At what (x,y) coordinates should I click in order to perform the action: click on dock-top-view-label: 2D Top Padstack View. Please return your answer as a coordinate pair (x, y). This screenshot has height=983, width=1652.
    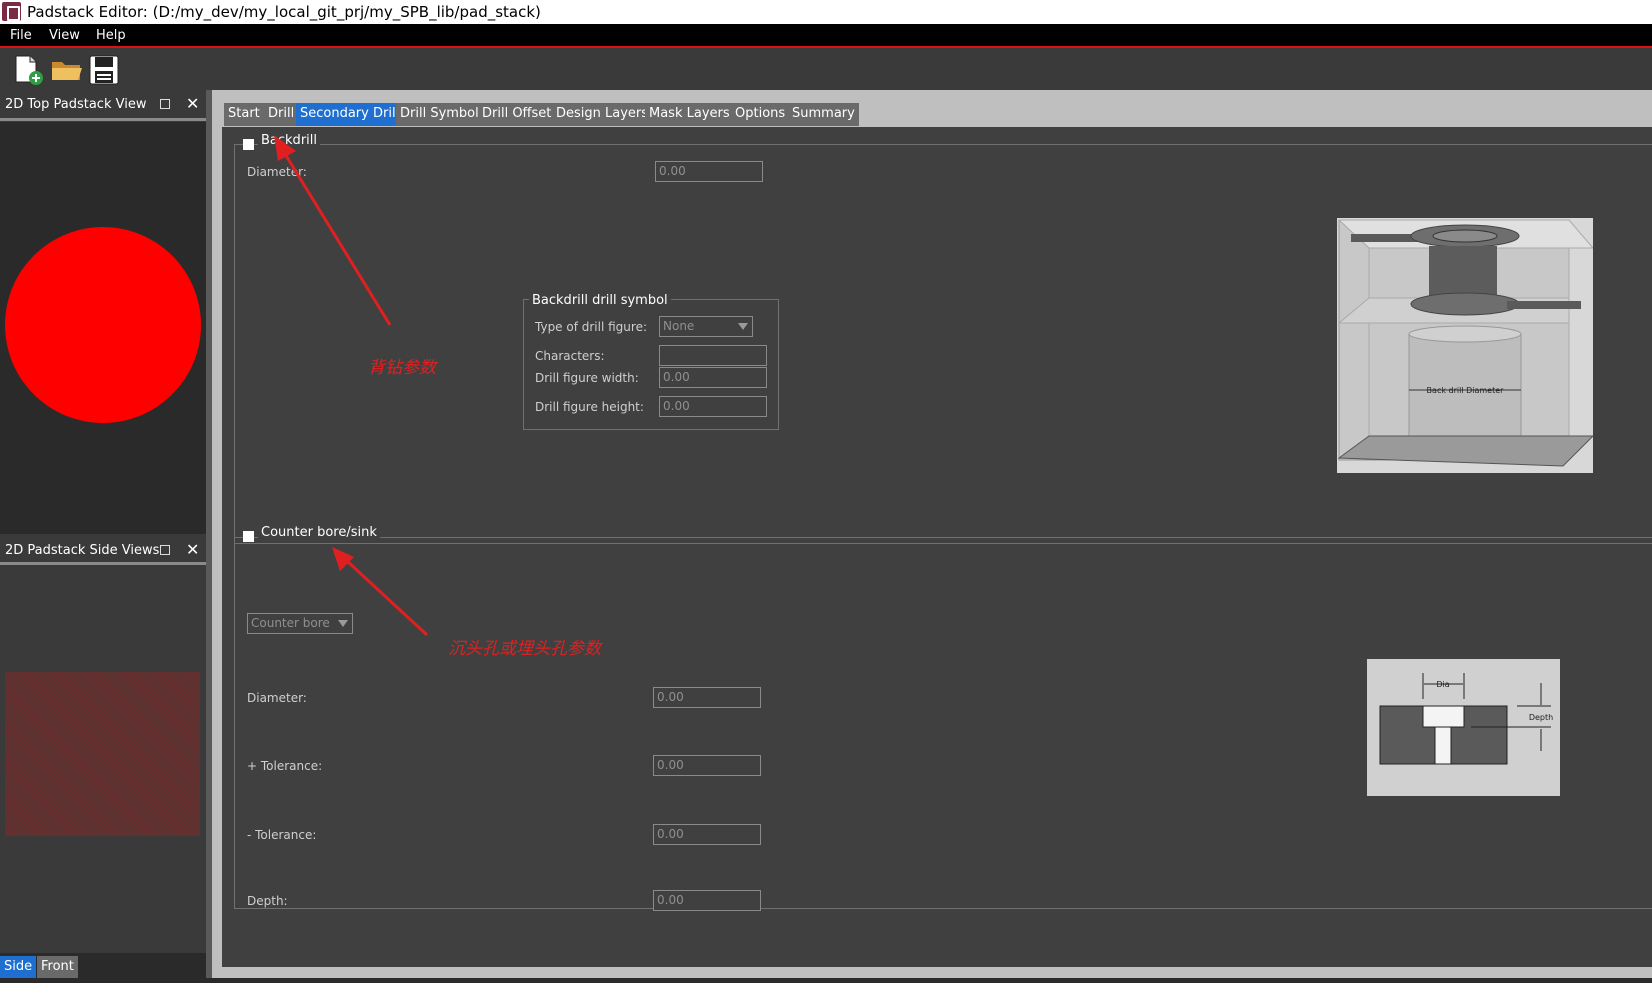
    Looking at the image, I should click on (76, 104).